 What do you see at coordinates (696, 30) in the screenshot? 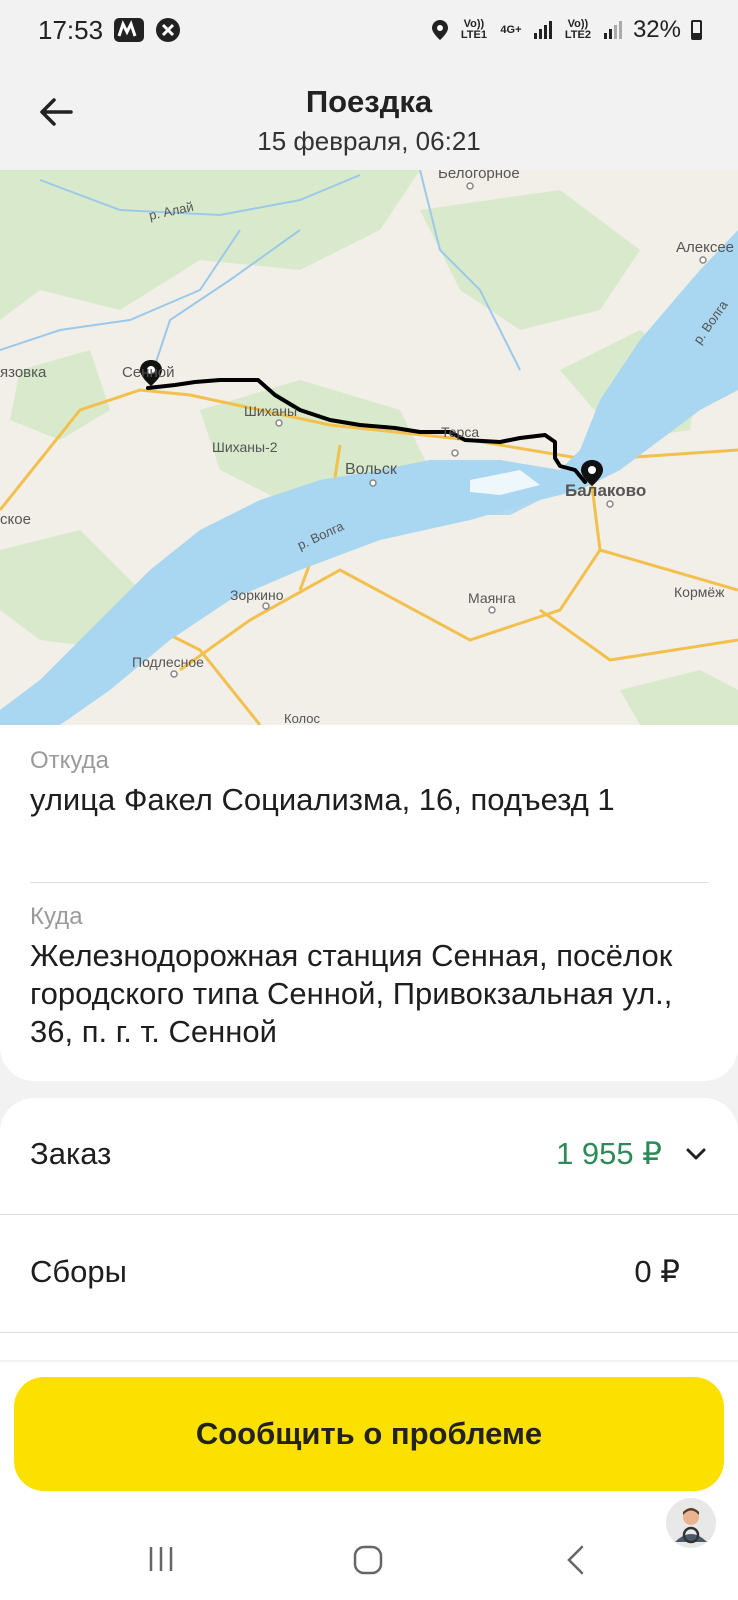
I see `battery-icon` at bounding box center [696, 30].